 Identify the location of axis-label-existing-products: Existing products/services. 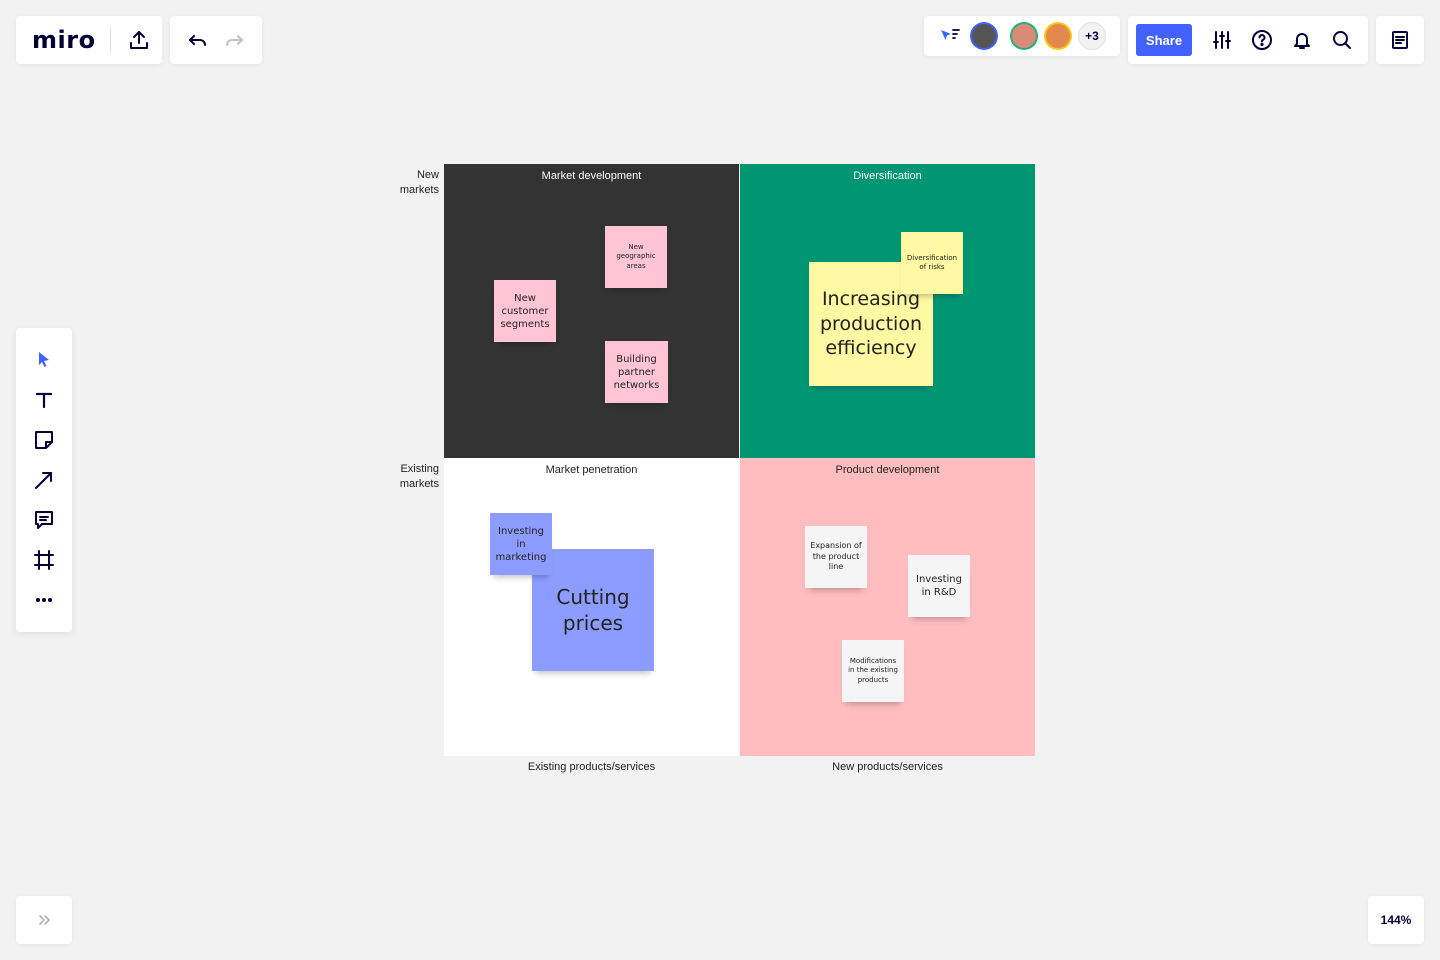
(591, 767).